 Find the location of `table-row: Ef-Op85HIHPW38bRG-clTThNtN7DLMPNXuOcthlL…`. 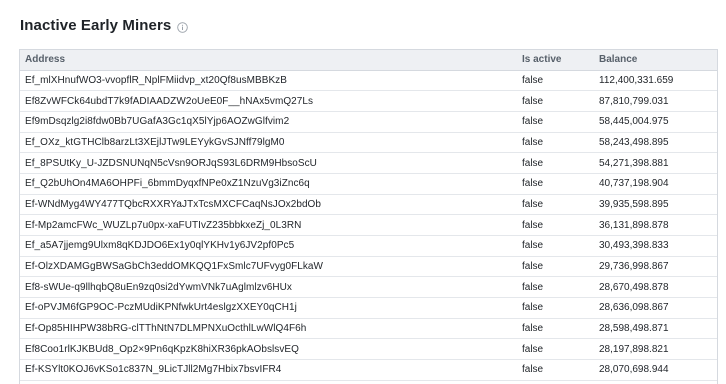

table-row: Ef-Op85HIHPW38bRG-clTThNtN7DLMPNXuOcthlL… is located at coordinates (368, 329).